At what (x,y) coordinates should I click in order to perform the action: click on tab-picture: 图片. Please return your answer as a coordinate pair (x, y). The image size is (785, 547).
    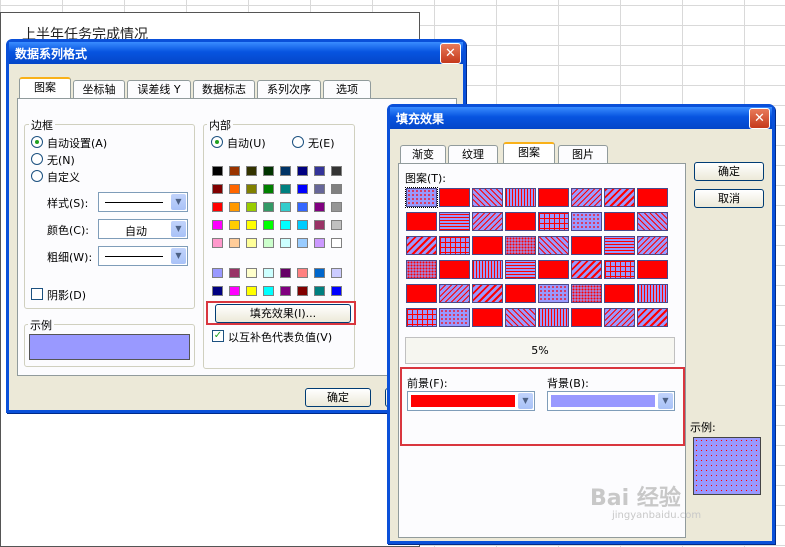
    Looking at the image, I should click on (583, 154).